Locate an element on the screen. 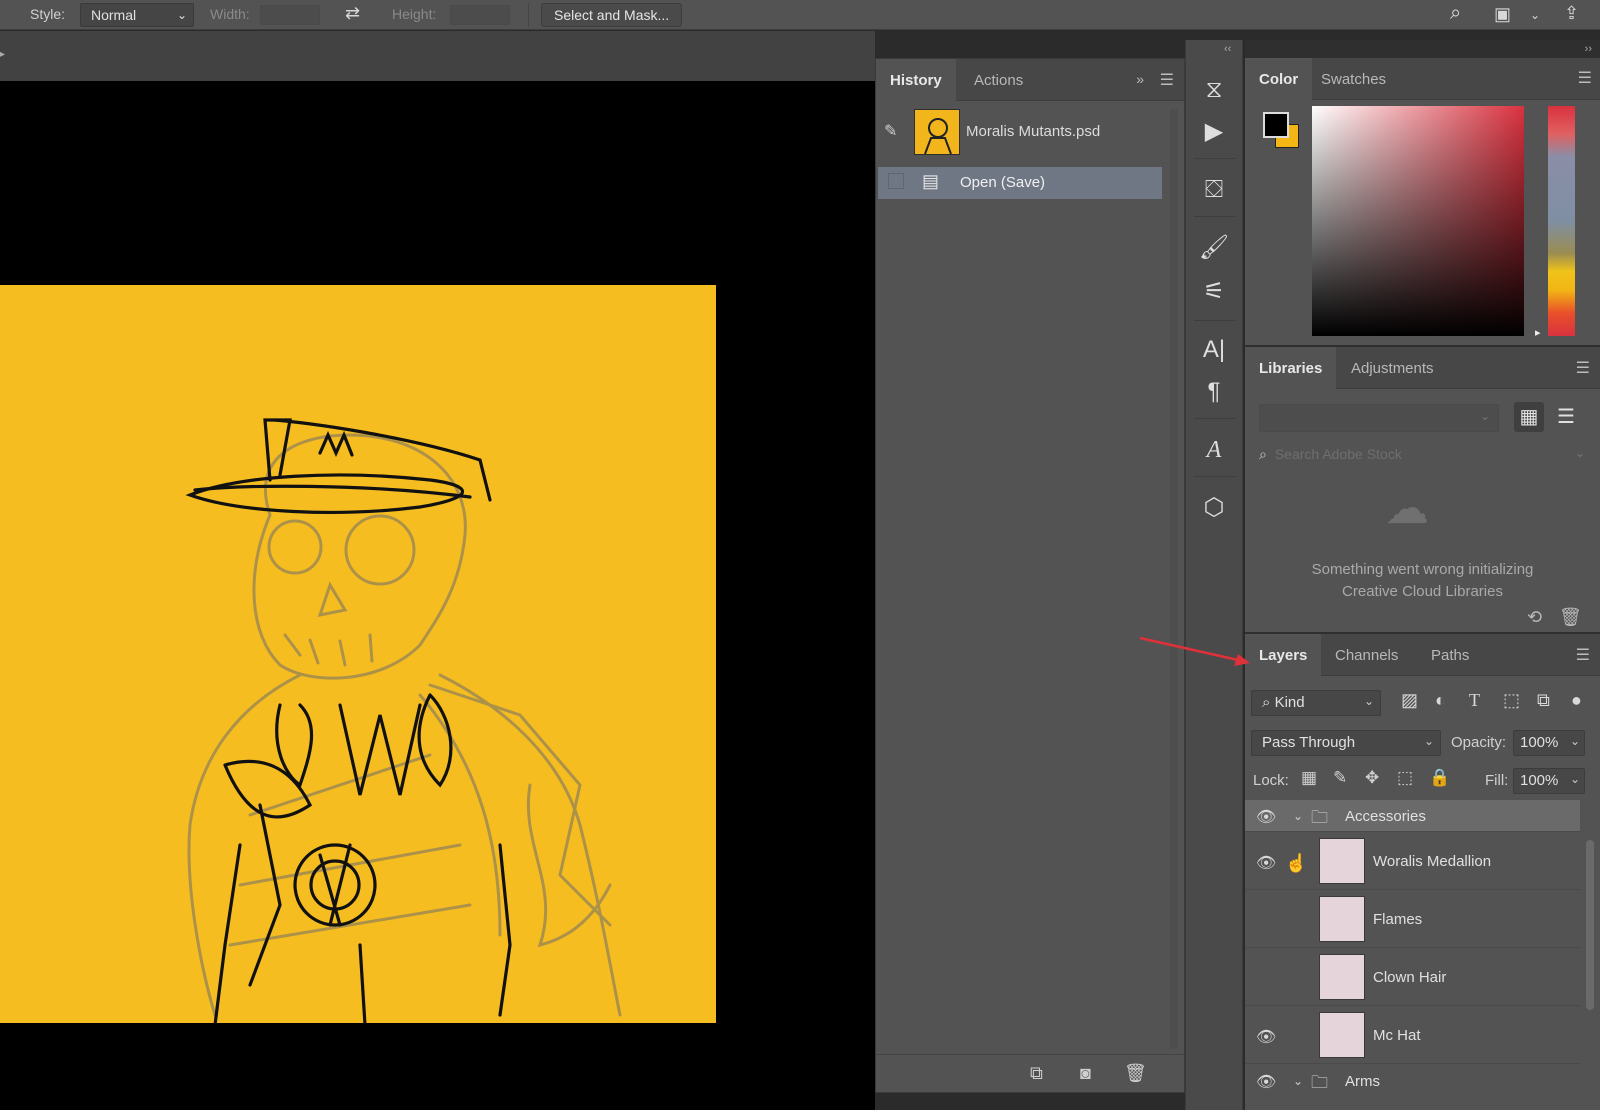 Image resolution: width=1600 pixels, height=1110 pixels. layer-flames: · Flames is located at coordinates (1412, 919).